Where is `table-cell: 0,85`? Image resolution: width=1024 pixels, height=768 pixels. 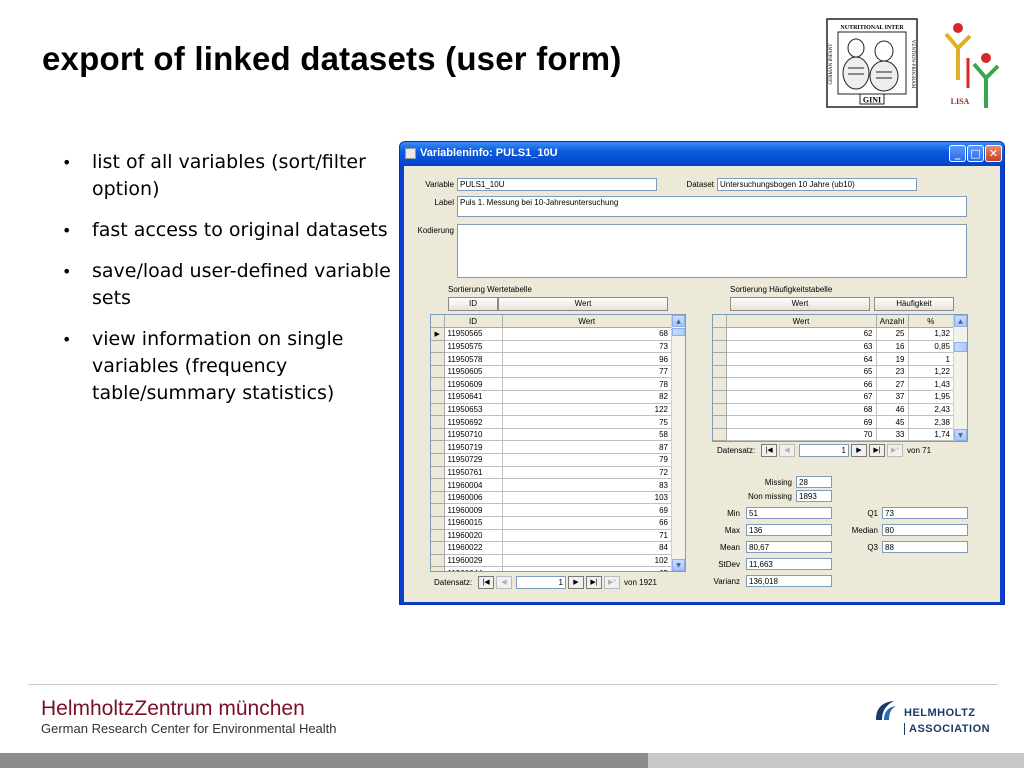
table-cell: 0,85 is located at coordinates (931, 347).